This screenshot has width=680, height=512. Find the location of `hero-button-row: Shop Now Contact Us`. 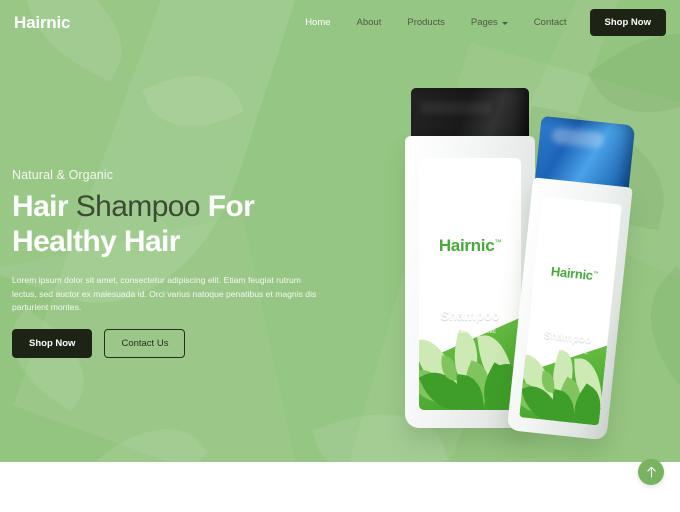

hero-button-row: Shop Now Contact Us is located at coordinates (177, 344).